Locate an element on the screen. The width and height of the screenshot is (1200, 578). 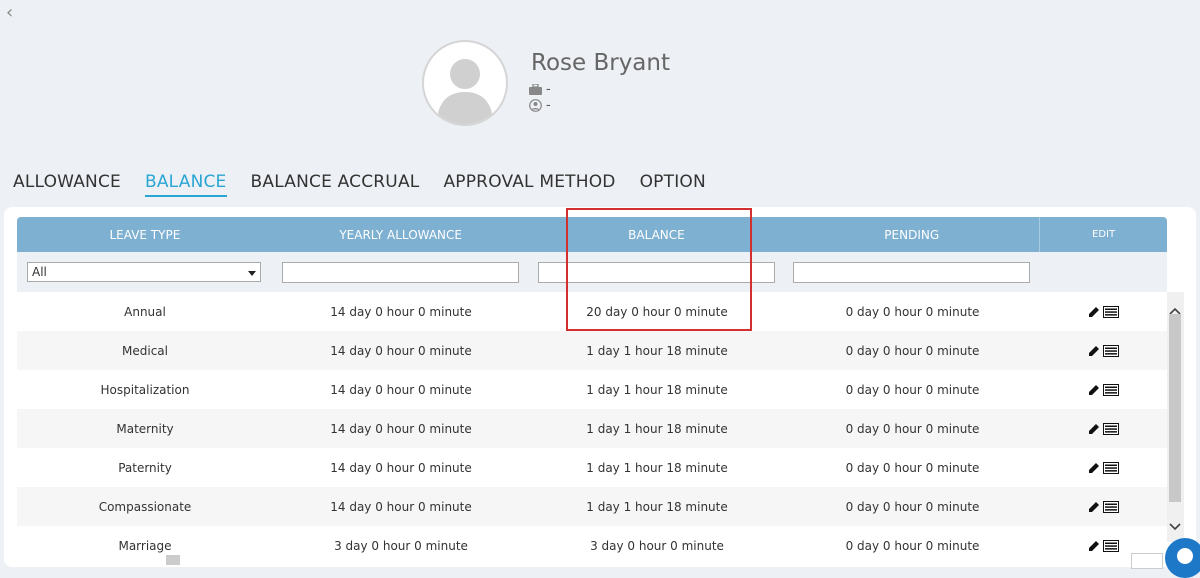
tab-option: OPTION is located at coordinates (673, 184).